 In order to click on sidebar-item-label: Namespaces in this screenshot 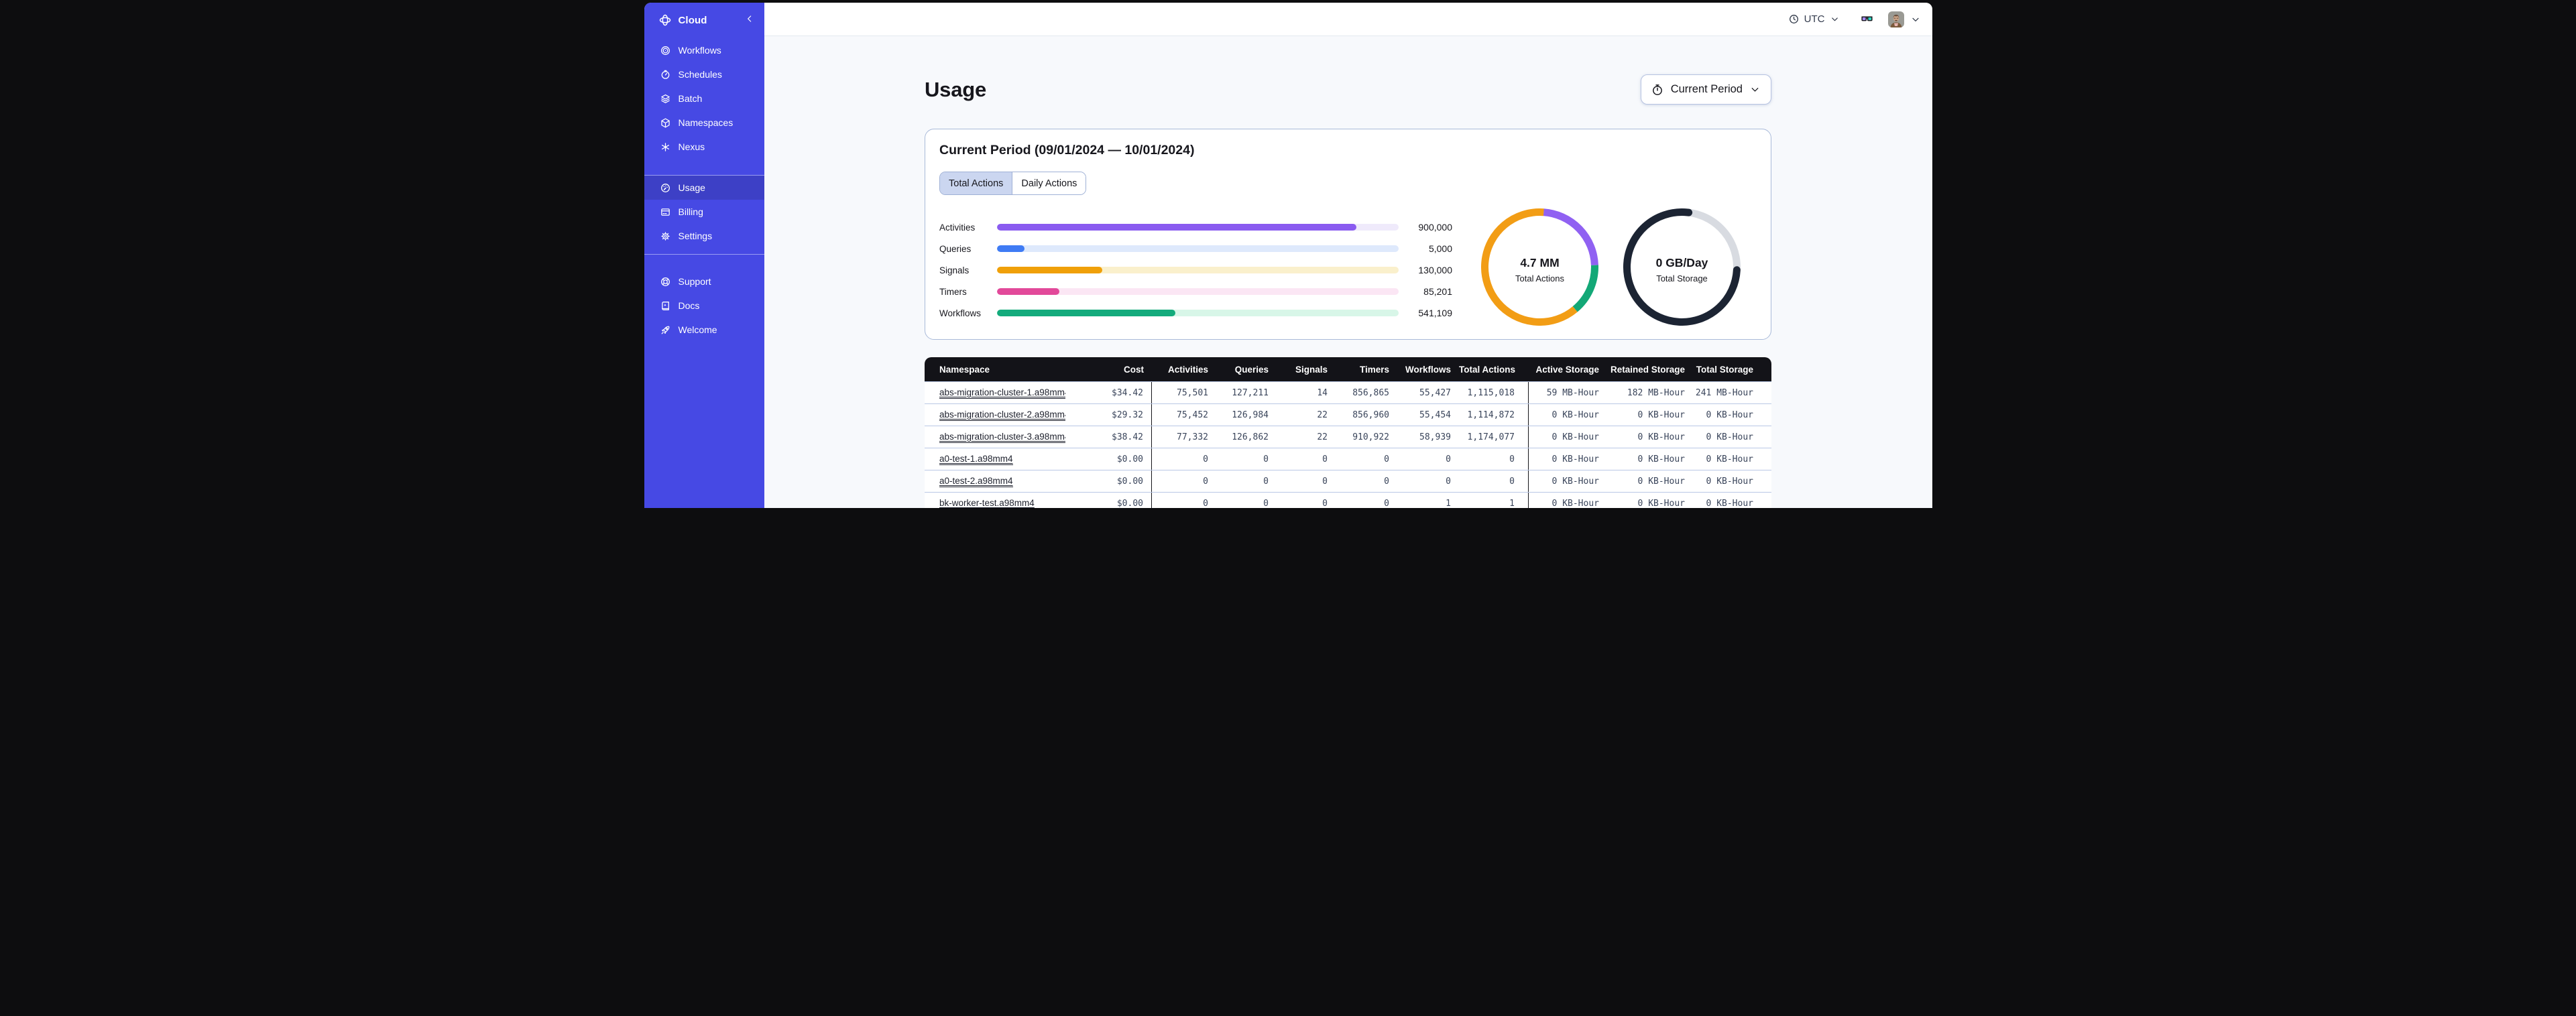, I will do `click(706, 122)`.